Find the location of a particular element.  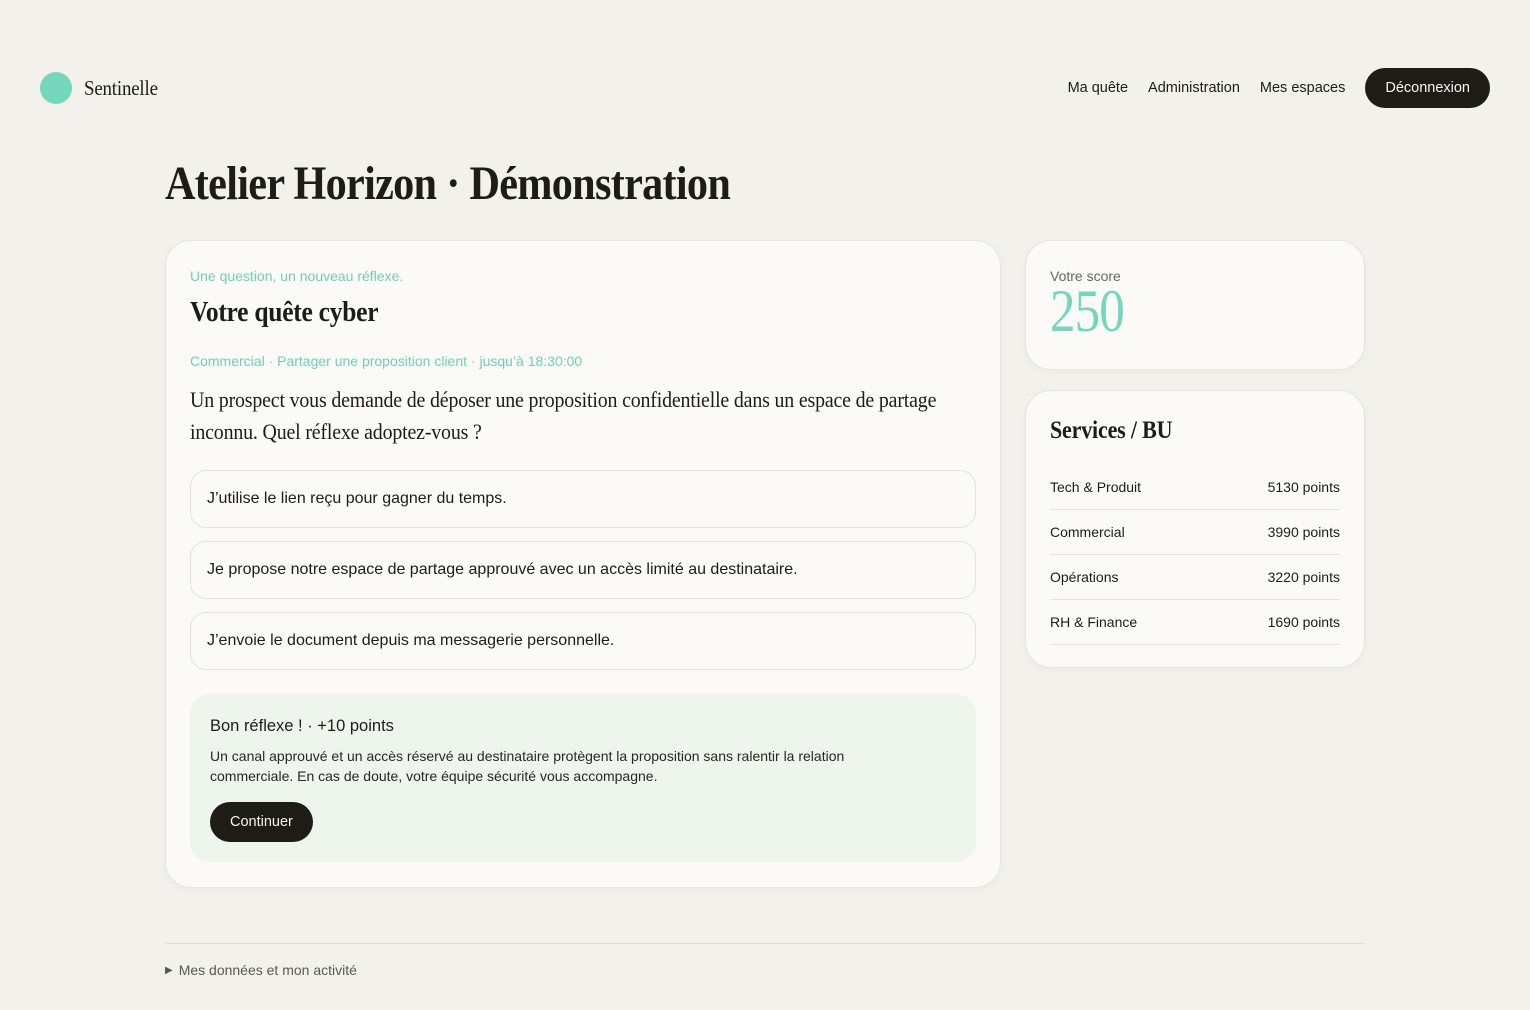

bu-row: Opérations 3220 points is located at coordinates (1195, 577).